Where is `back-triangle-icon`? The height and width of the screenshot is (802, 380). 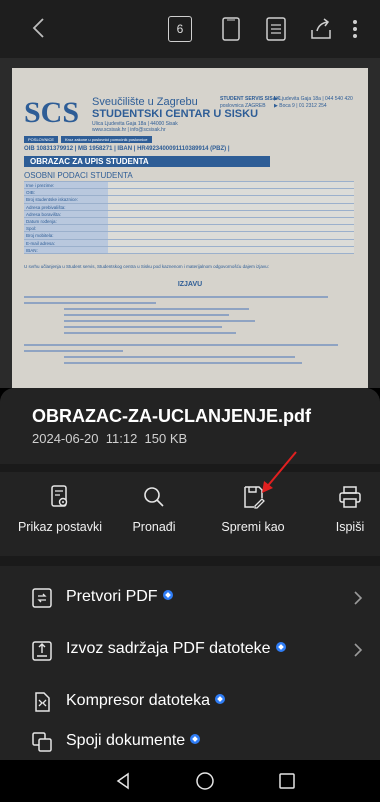
back-triangle-icon is located at coordinates (123, 781).